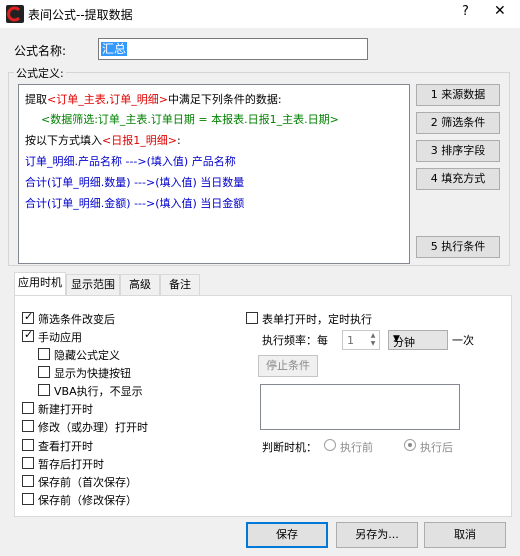  What do you see at coordinates (139, 140) in the screenshot?
I see `target-table: <日报1_明细>` at bounding box center [139, 140].